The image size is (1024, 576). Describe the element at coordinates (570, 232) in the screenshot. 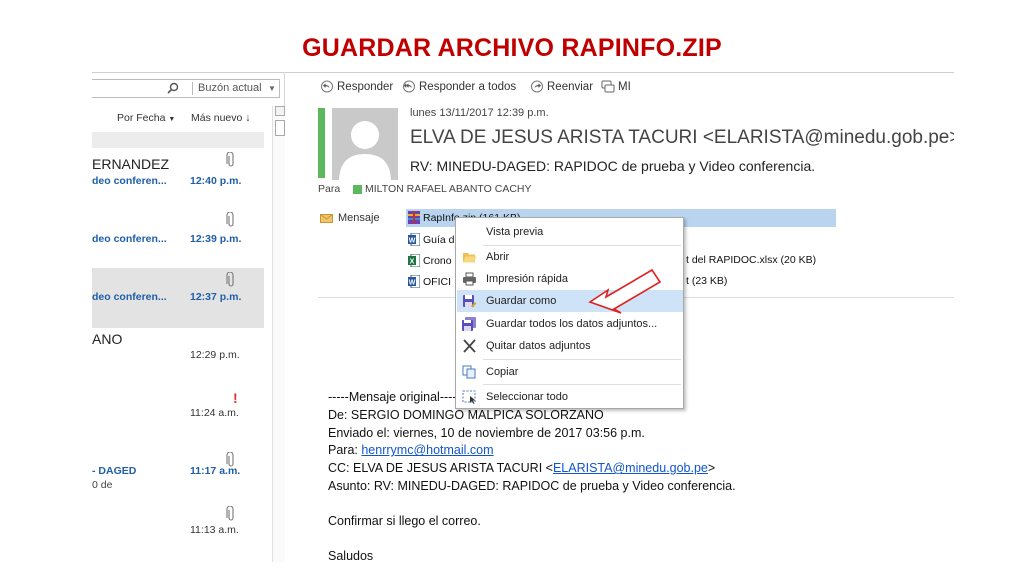

I see `menu-item-vista-previa: Vista previa` at that location.